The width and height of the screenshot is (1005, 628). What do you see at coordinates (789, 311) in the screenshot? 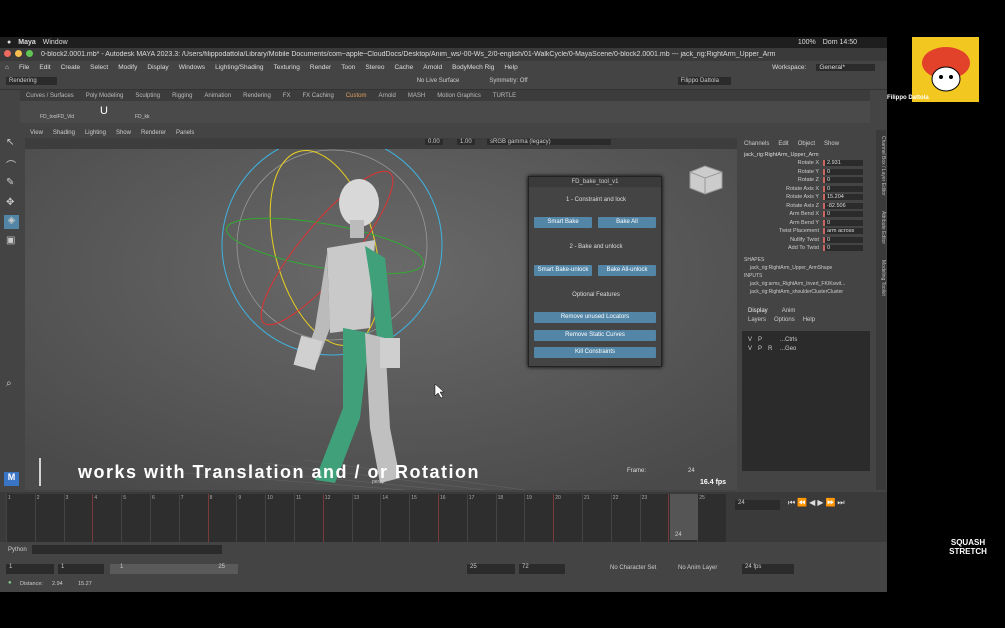
I see `anim-tab: Anim` at bounding box center [789, 311].